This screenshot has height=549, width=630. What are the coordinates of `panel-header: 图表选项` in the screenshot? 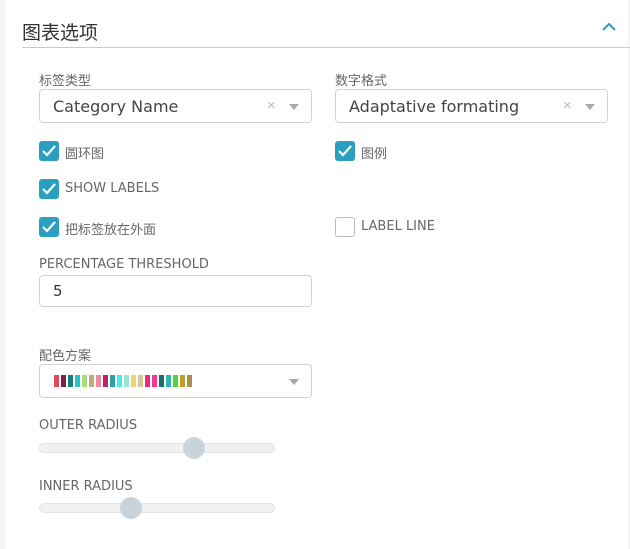 It's located at (326, 29).